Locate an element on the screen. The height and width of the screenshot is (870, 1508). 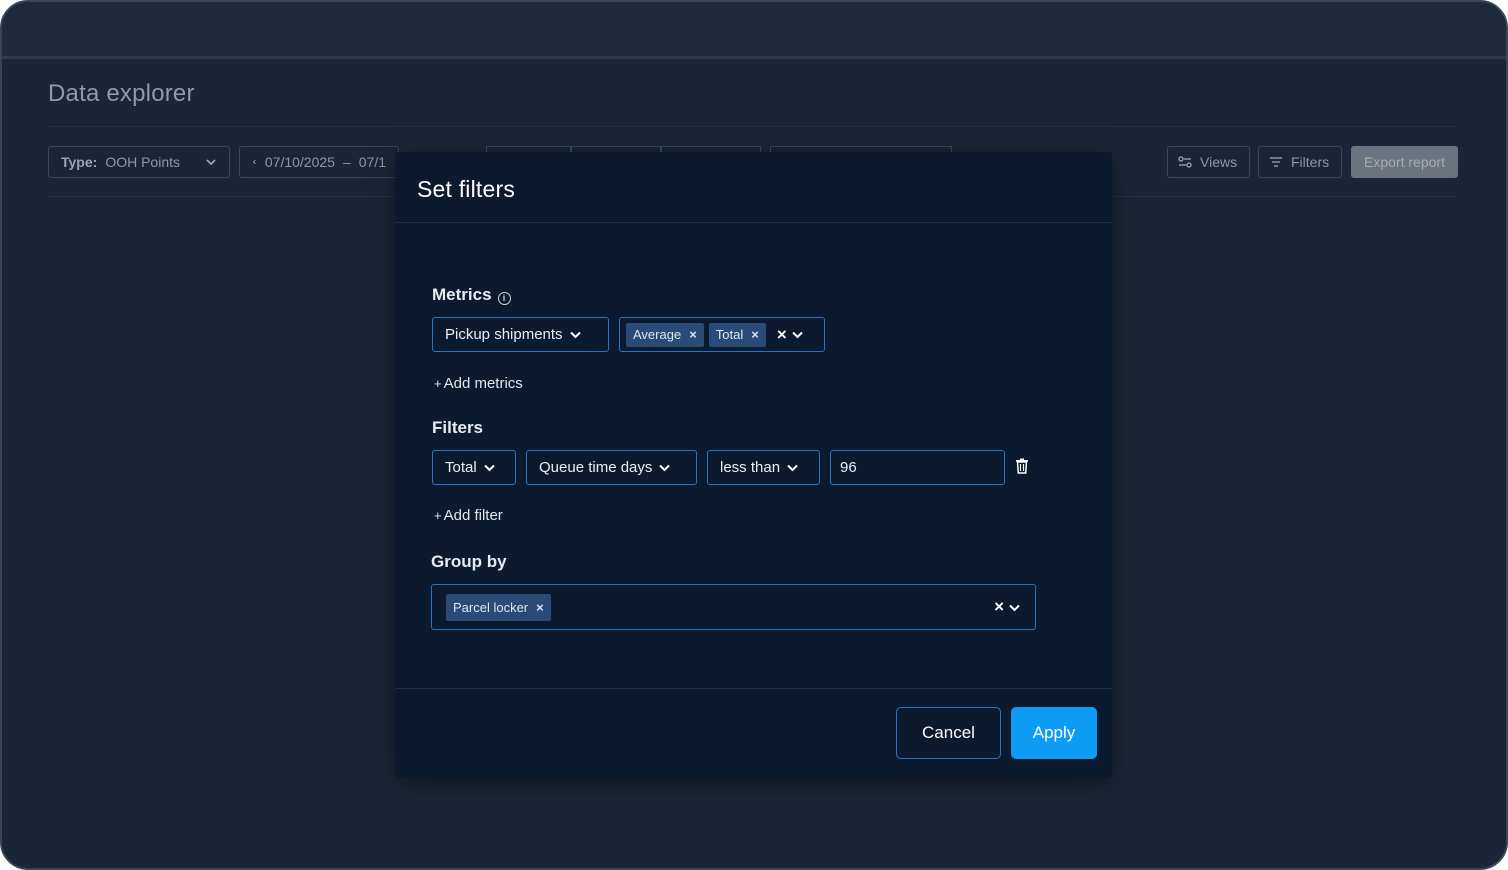
type-select-value: OOH Points is located at coordinates (143, 162).